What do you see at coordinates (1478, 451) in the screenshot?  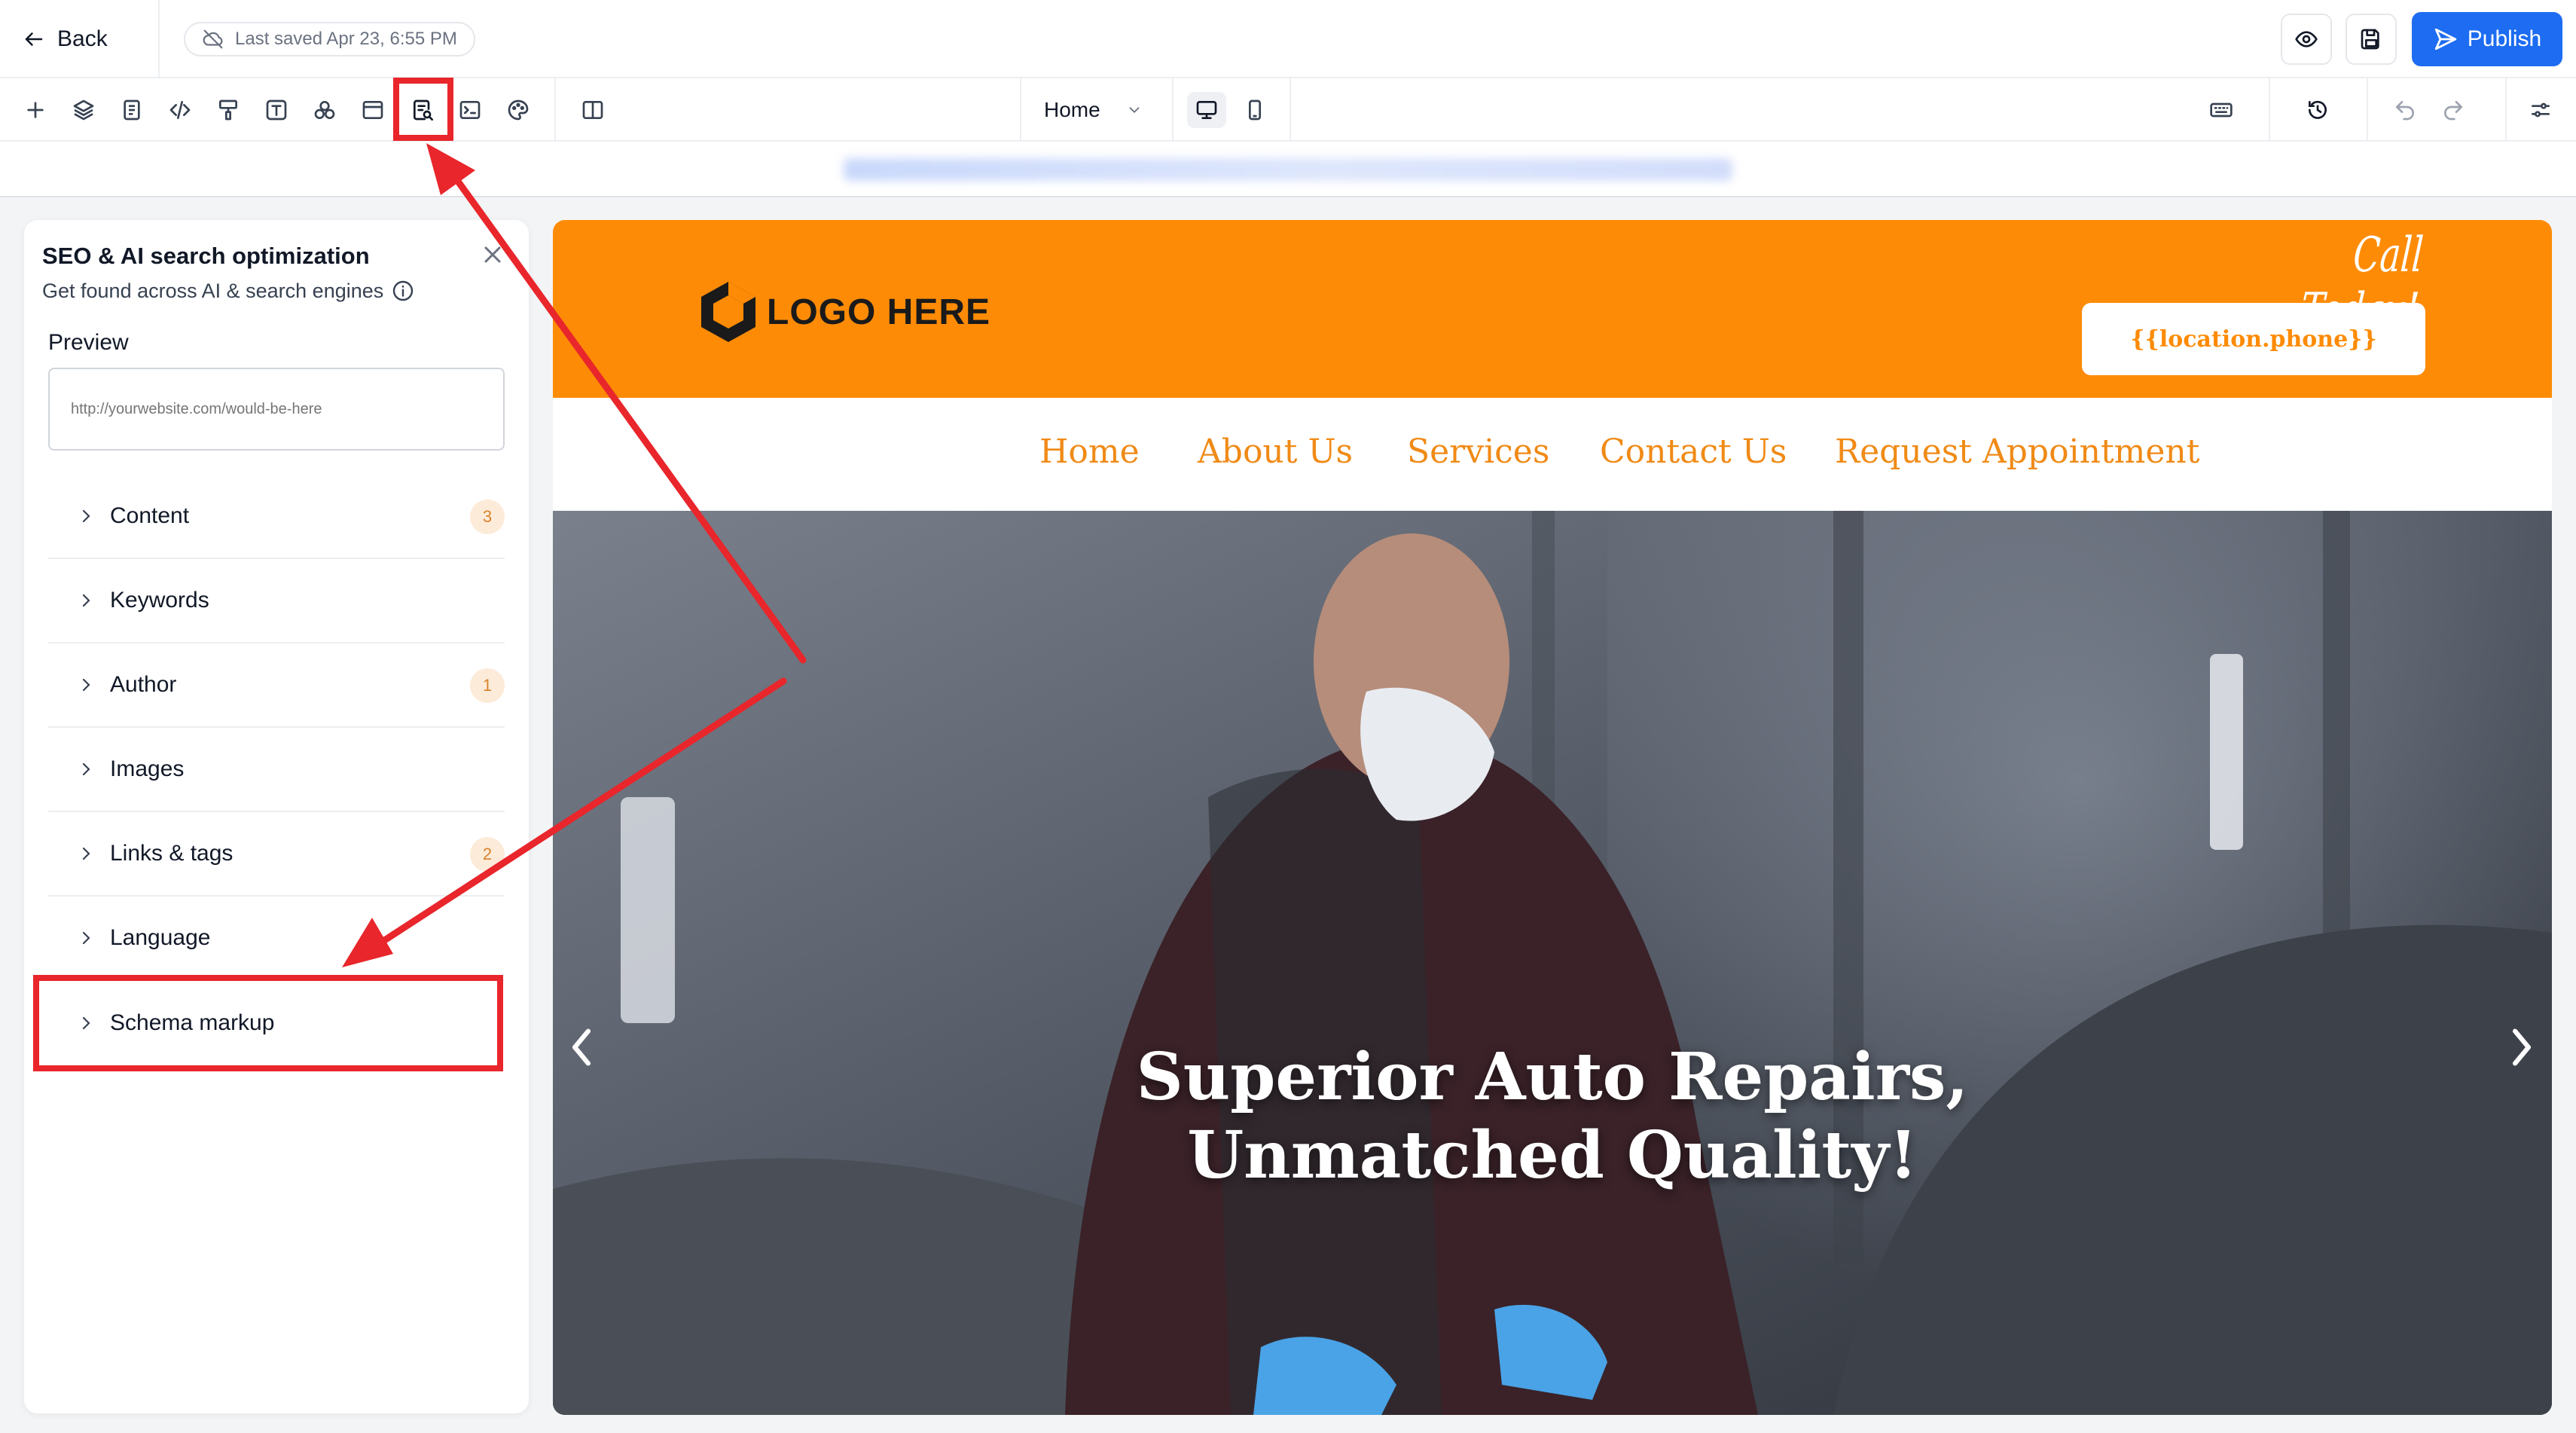 I see `nav-link-services: Services` at bounding box center [1478, 451].